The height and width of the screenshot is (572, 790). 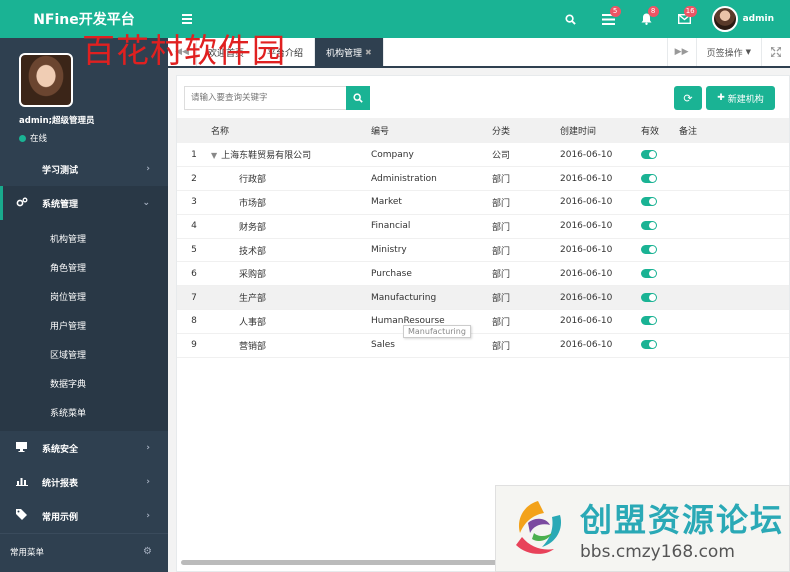 What do you see at coordinates (84, 412) in the screenshot?
I see `sidebar-subitem-menu: 系统菜单` at bounding box center [84, 412].